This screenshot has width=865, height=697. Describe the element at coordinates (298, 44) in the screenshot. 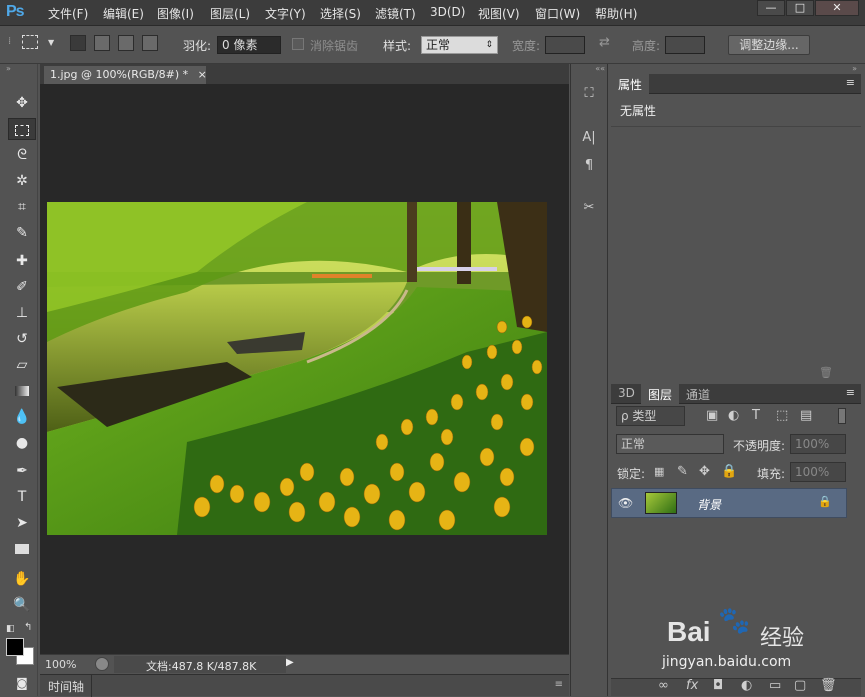

I see `antialias-checkbox` at that location.